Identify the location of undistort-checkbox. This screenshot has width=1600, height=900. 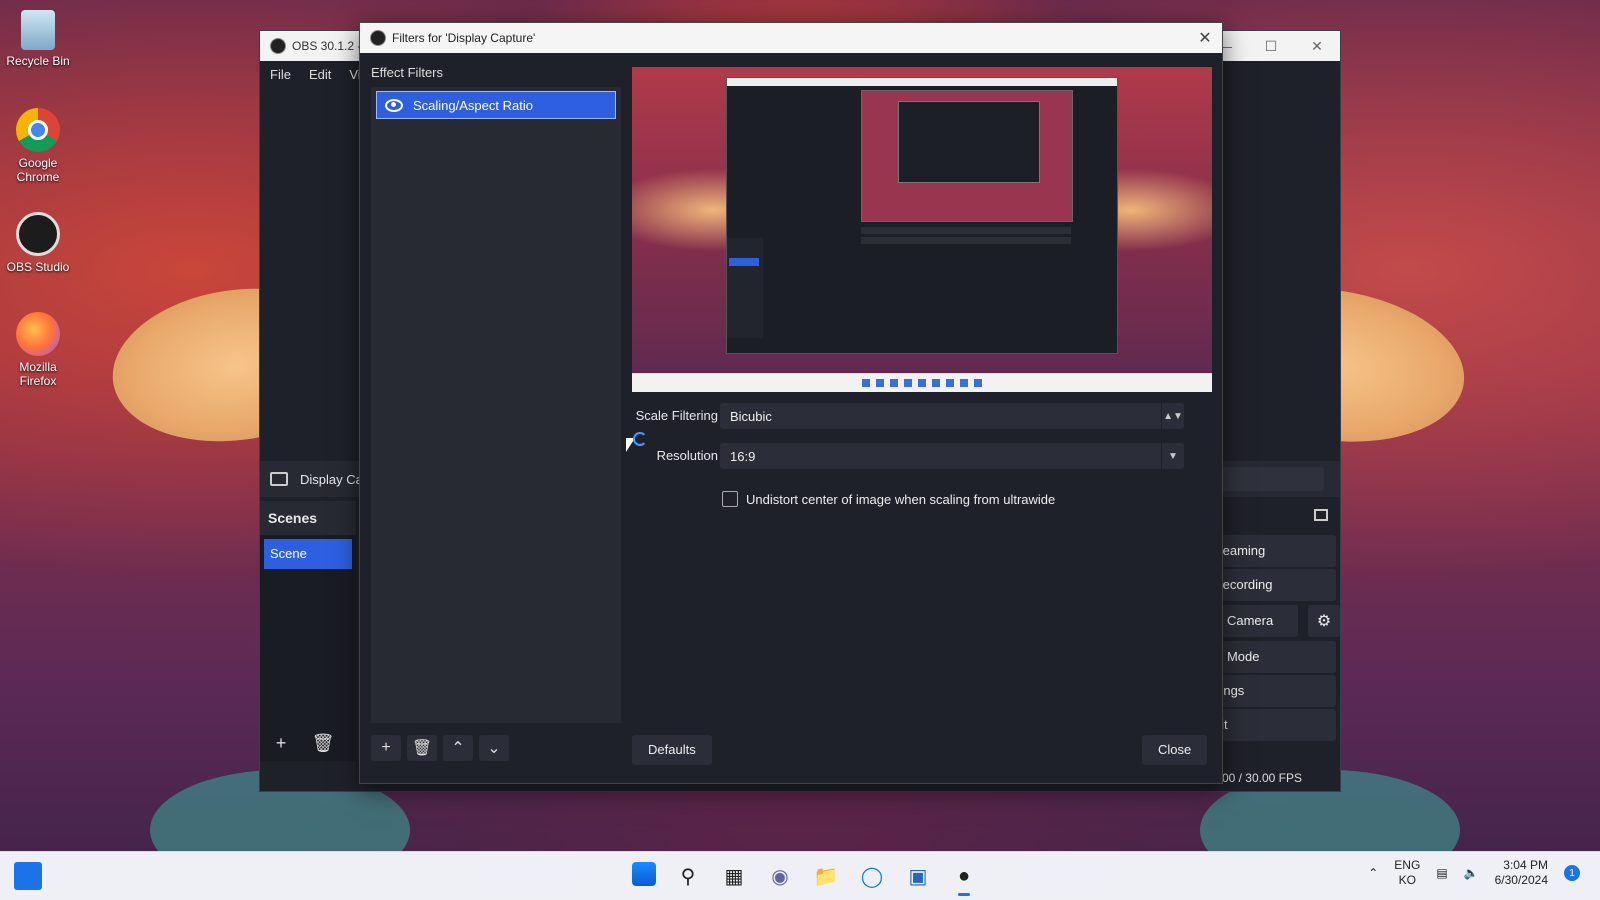
(730, 499).